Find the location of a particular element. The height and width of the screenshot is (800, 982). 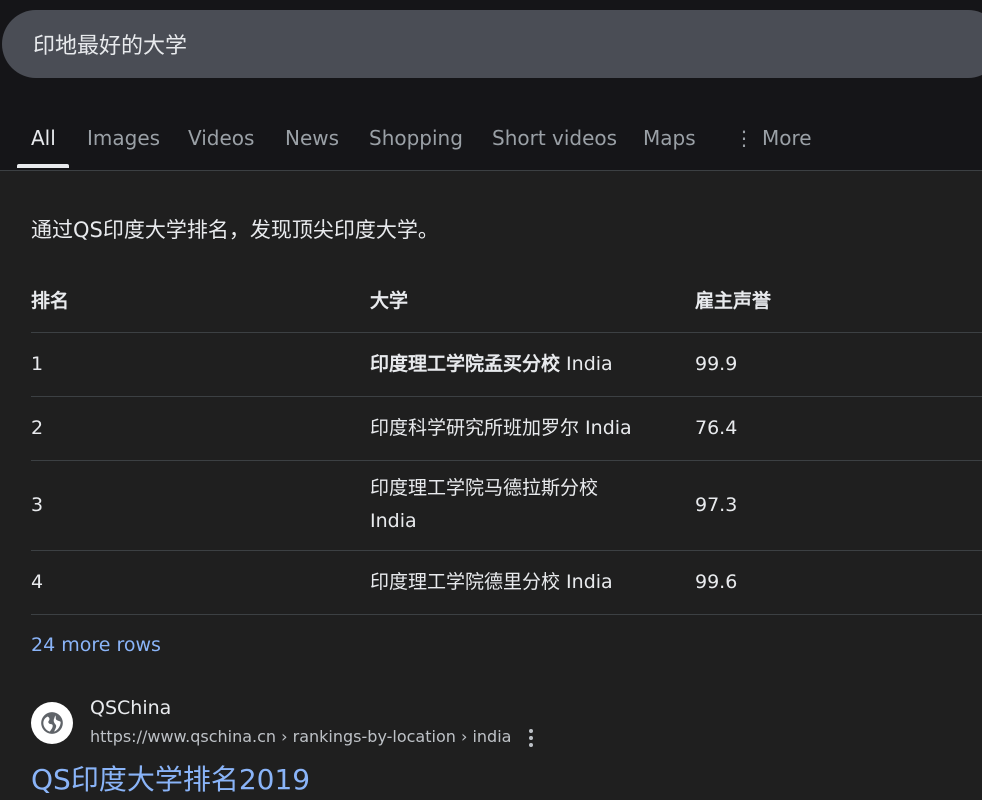

university-cell: 印度理工学院孟买分校 India is located at coordinates (515, 364).